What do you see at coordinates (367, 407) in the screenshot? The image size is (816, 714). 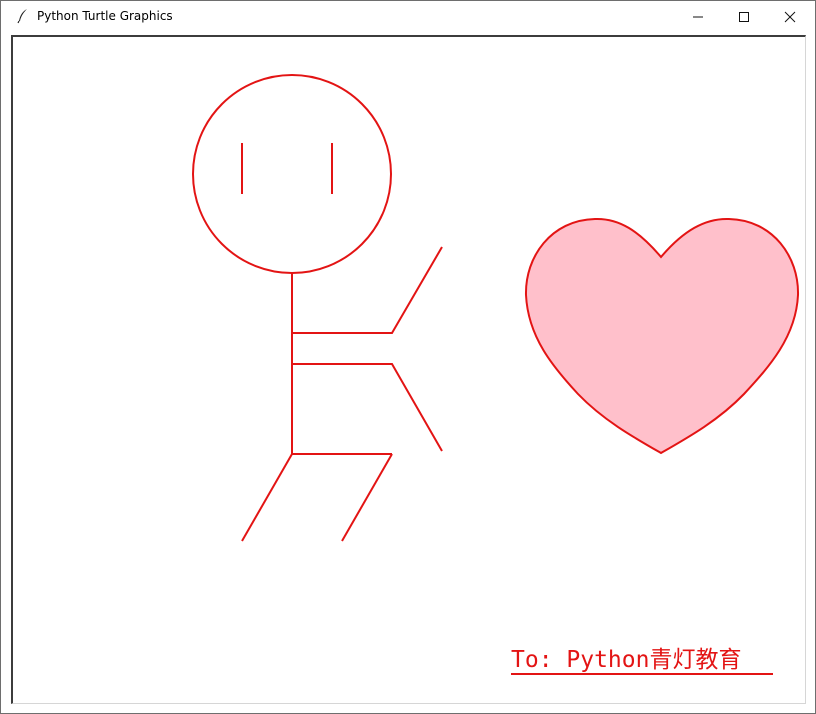 I see `stick-figure-lower-arm` at bounding box center [367, 407].